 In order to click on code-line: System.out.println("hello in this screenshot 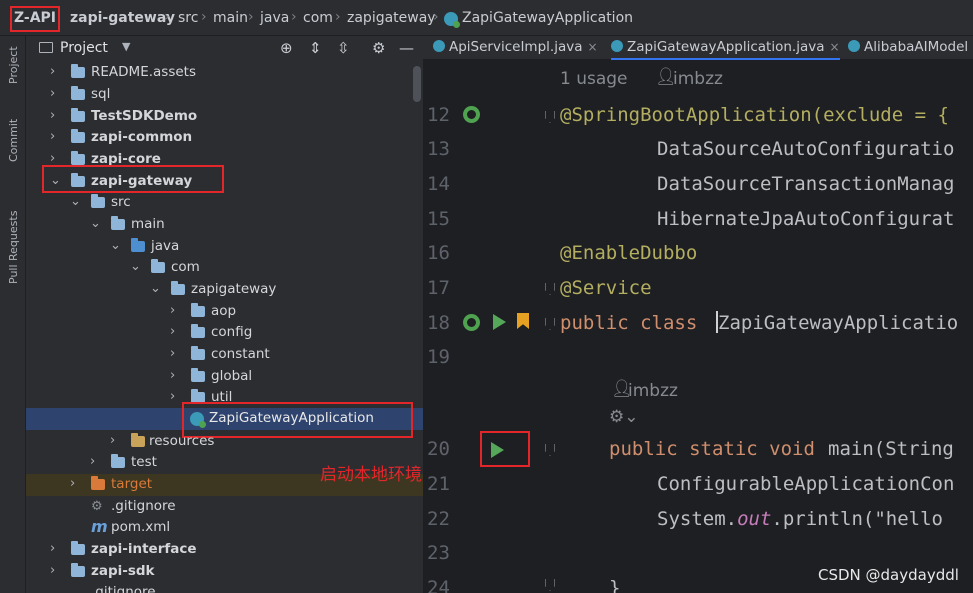, I will do `click(800, 519)`.